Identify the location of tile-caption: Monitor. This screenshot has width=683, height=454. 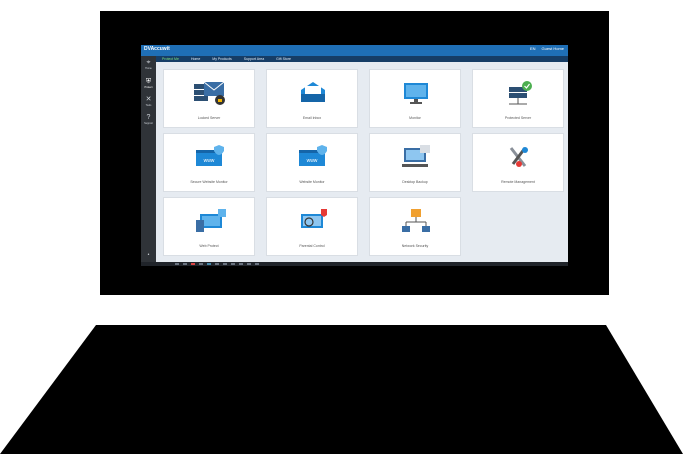
(415, 118).